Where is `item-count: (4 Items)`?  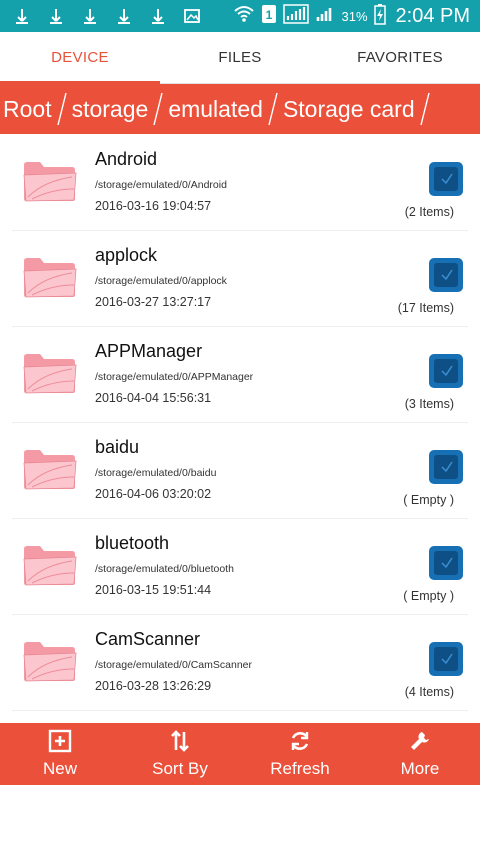
item-count: (4 Items) is located at coordinates (429, 692).